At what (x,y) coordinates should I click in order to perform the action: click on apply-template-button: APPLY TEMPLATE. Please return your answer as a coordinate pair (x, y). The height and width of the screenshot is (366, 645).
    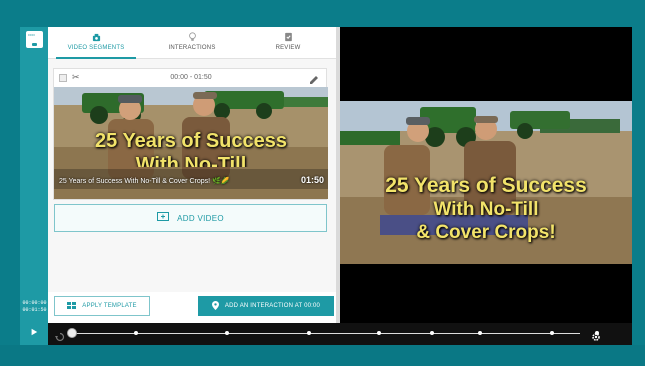
    Looking at the image, I should click on (102, 306).